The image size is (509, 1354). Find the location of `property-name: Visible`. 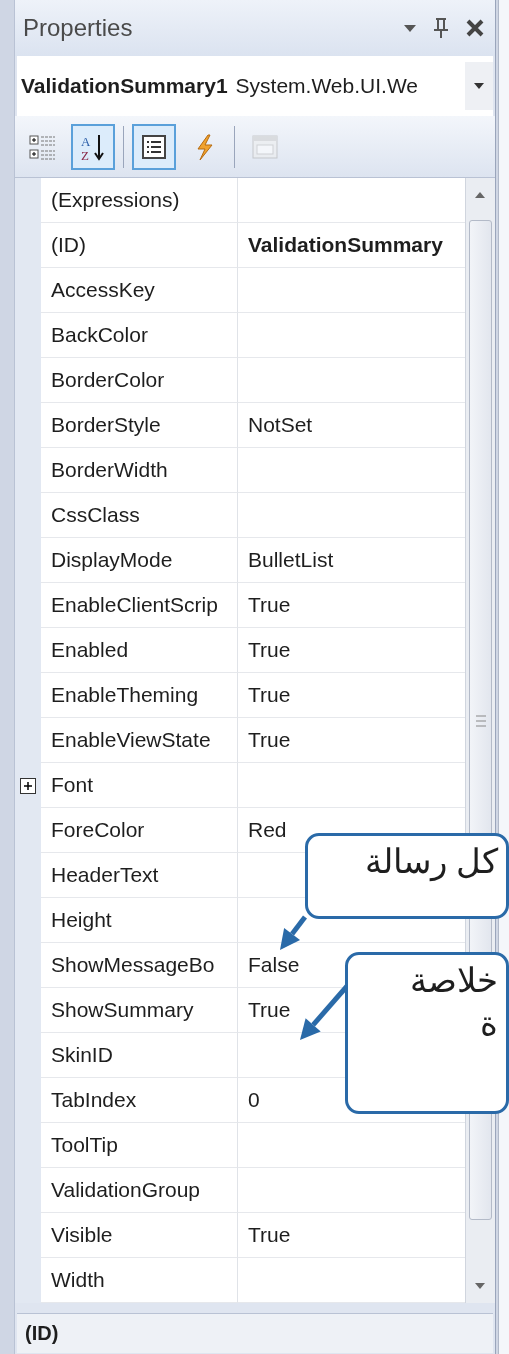

property-name: Visible is located at coordinates (139, 1235).